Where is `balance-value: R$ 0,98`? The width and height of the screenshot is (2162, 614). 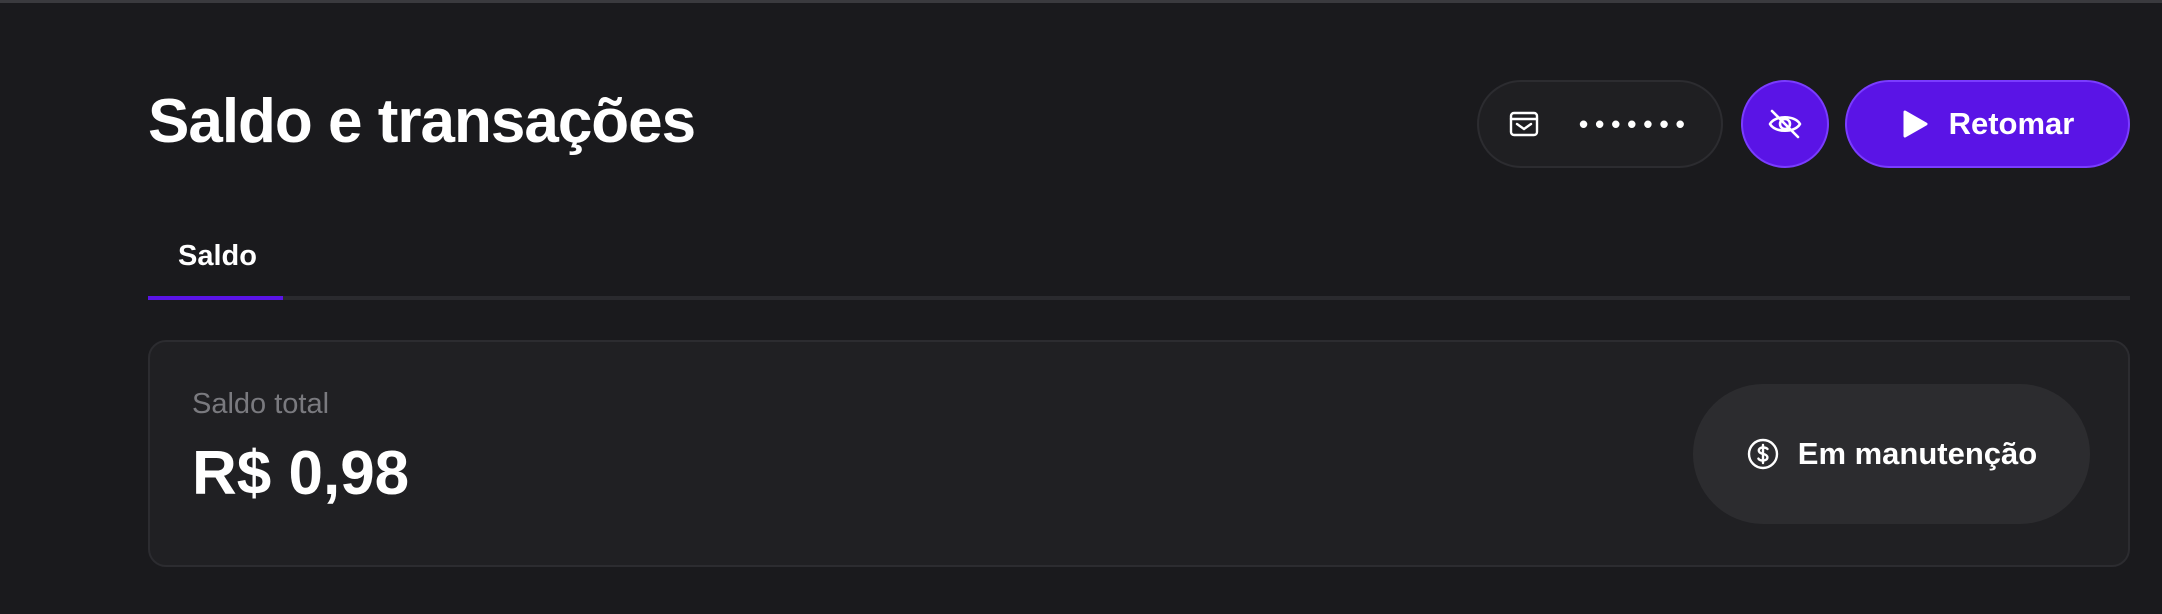 balance-value: R$ 0,98 is located at coordinates (301, 473).